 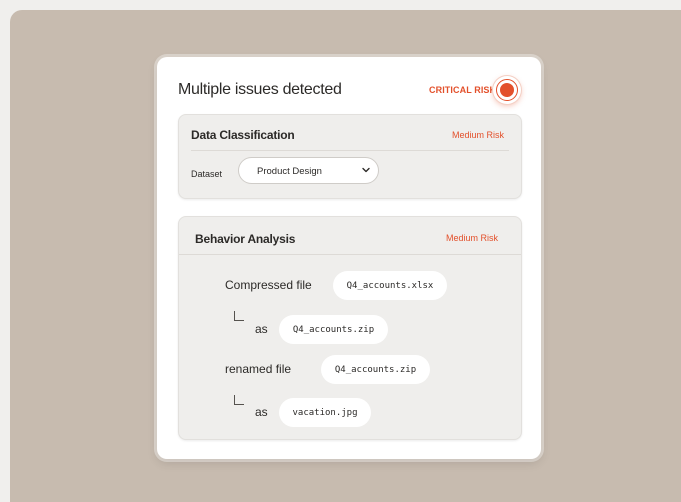 I want to click on dataset-label: Dataset, so click(x=207, y=174).